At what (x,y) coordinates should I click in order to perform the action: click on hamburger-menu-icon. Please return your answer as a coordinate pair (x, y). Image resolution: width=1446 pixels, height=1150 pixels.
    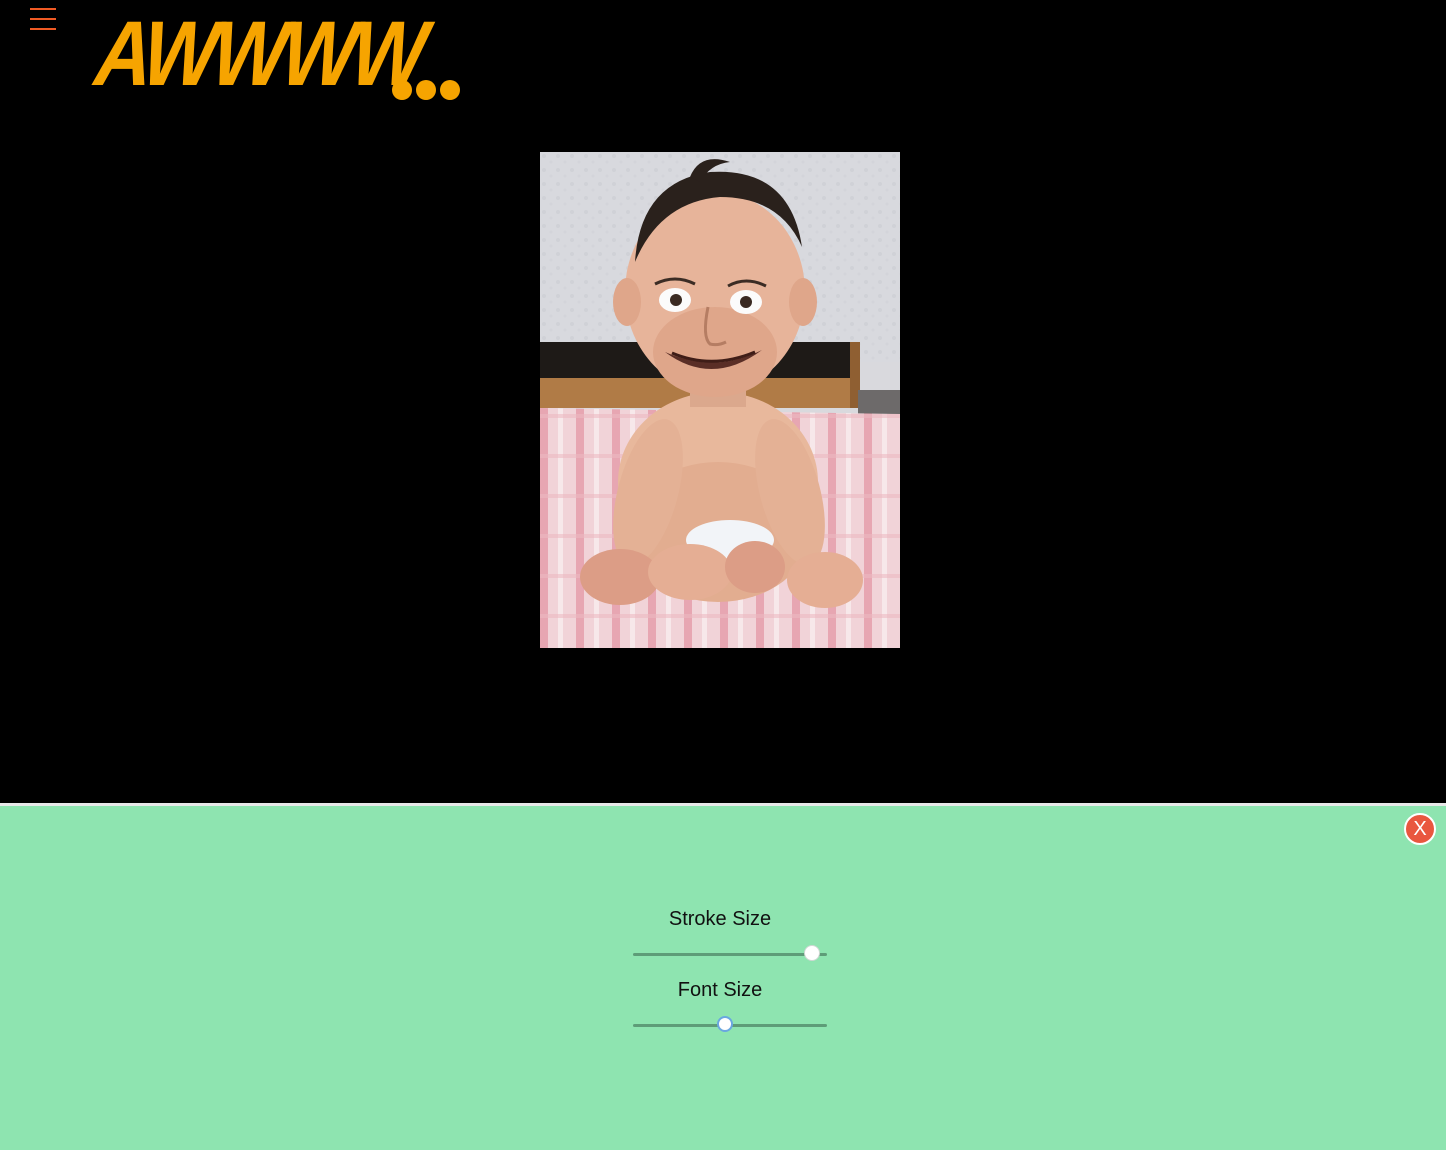
    Looking at the image, I should click on (43, 19).